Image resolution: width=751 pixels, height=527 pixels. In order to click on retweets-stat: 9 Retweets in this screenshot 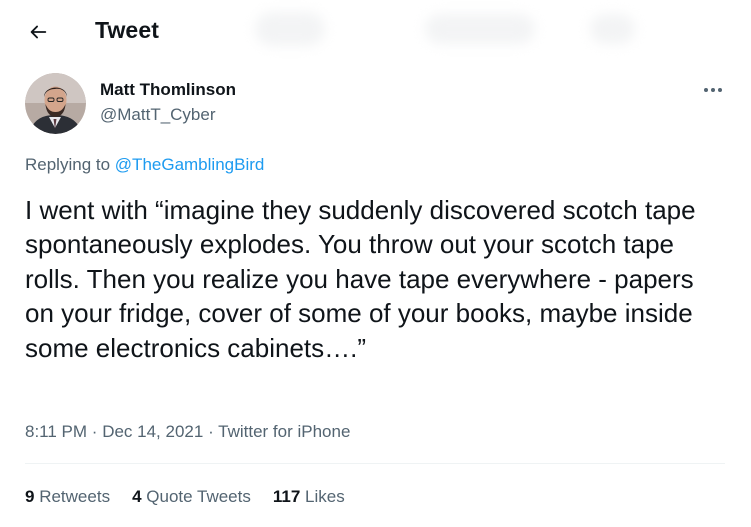, I will do `click(67, 497)`.